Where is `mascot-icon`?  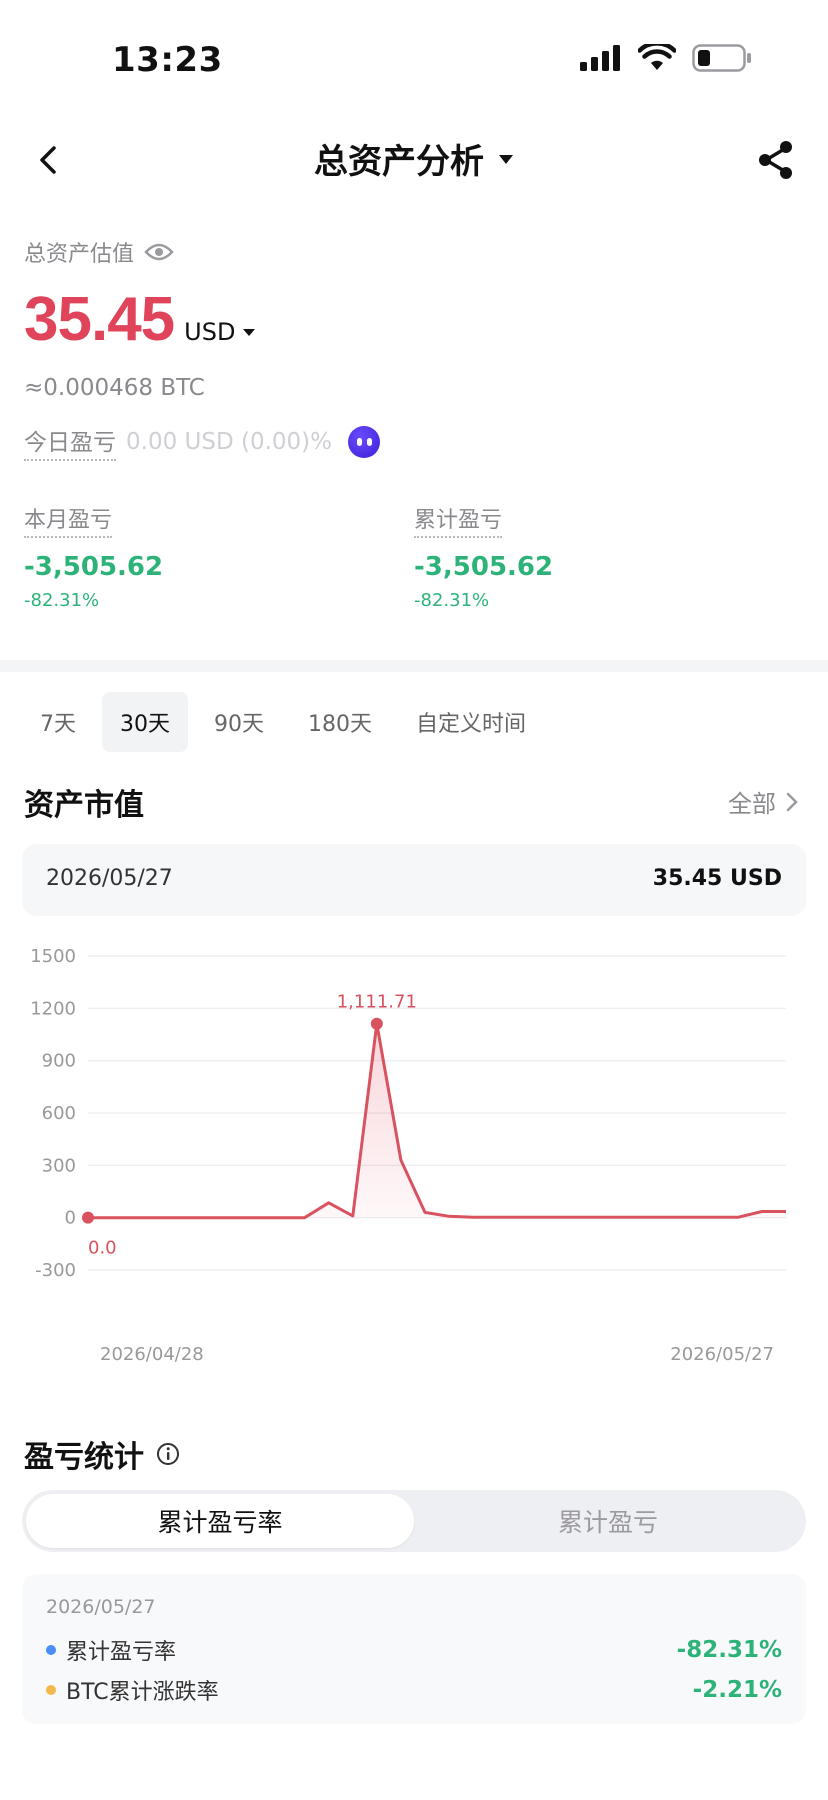
mascot-icon is located at coordinates (364, 442).